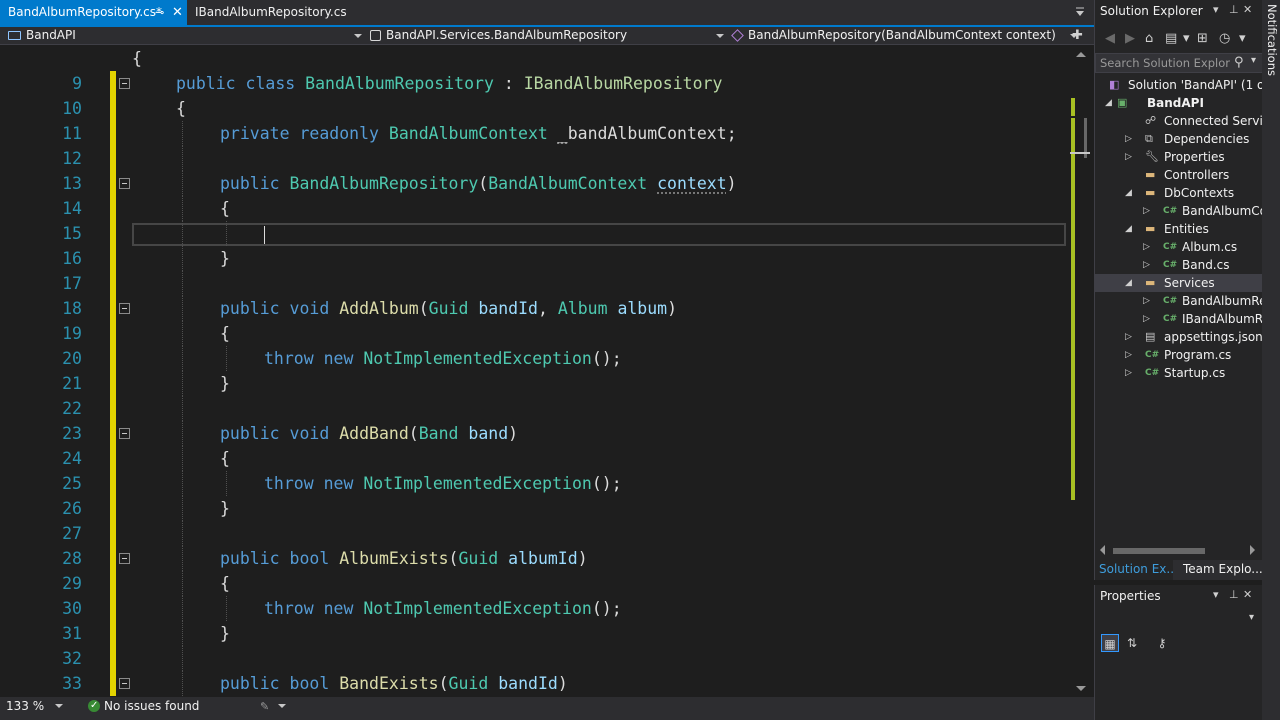 This screenshot has width=1280, height=720. Describe the element at coordinates (1178, 355) in the screenshot. I see `tree-item-program-cs: ▷ C# Program.cs` at that location.